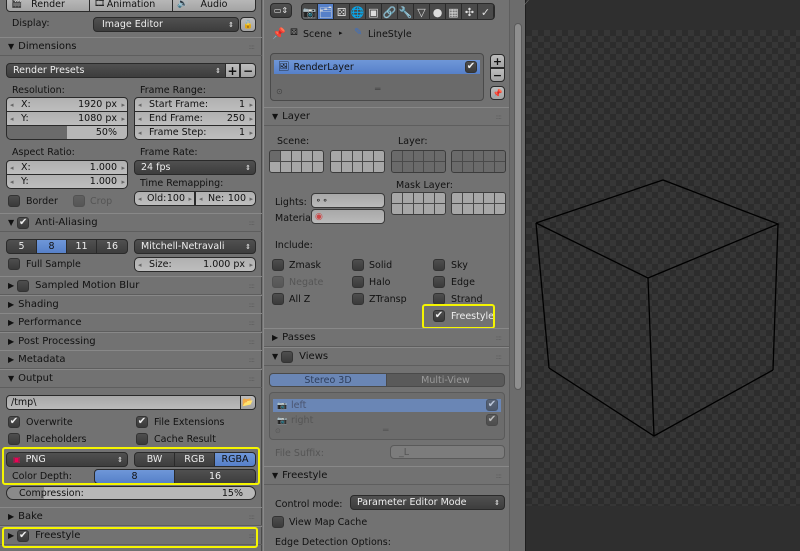  I want to click on dimensions-panel-header: ▼ Dimensions ::::, so click(131, 46).